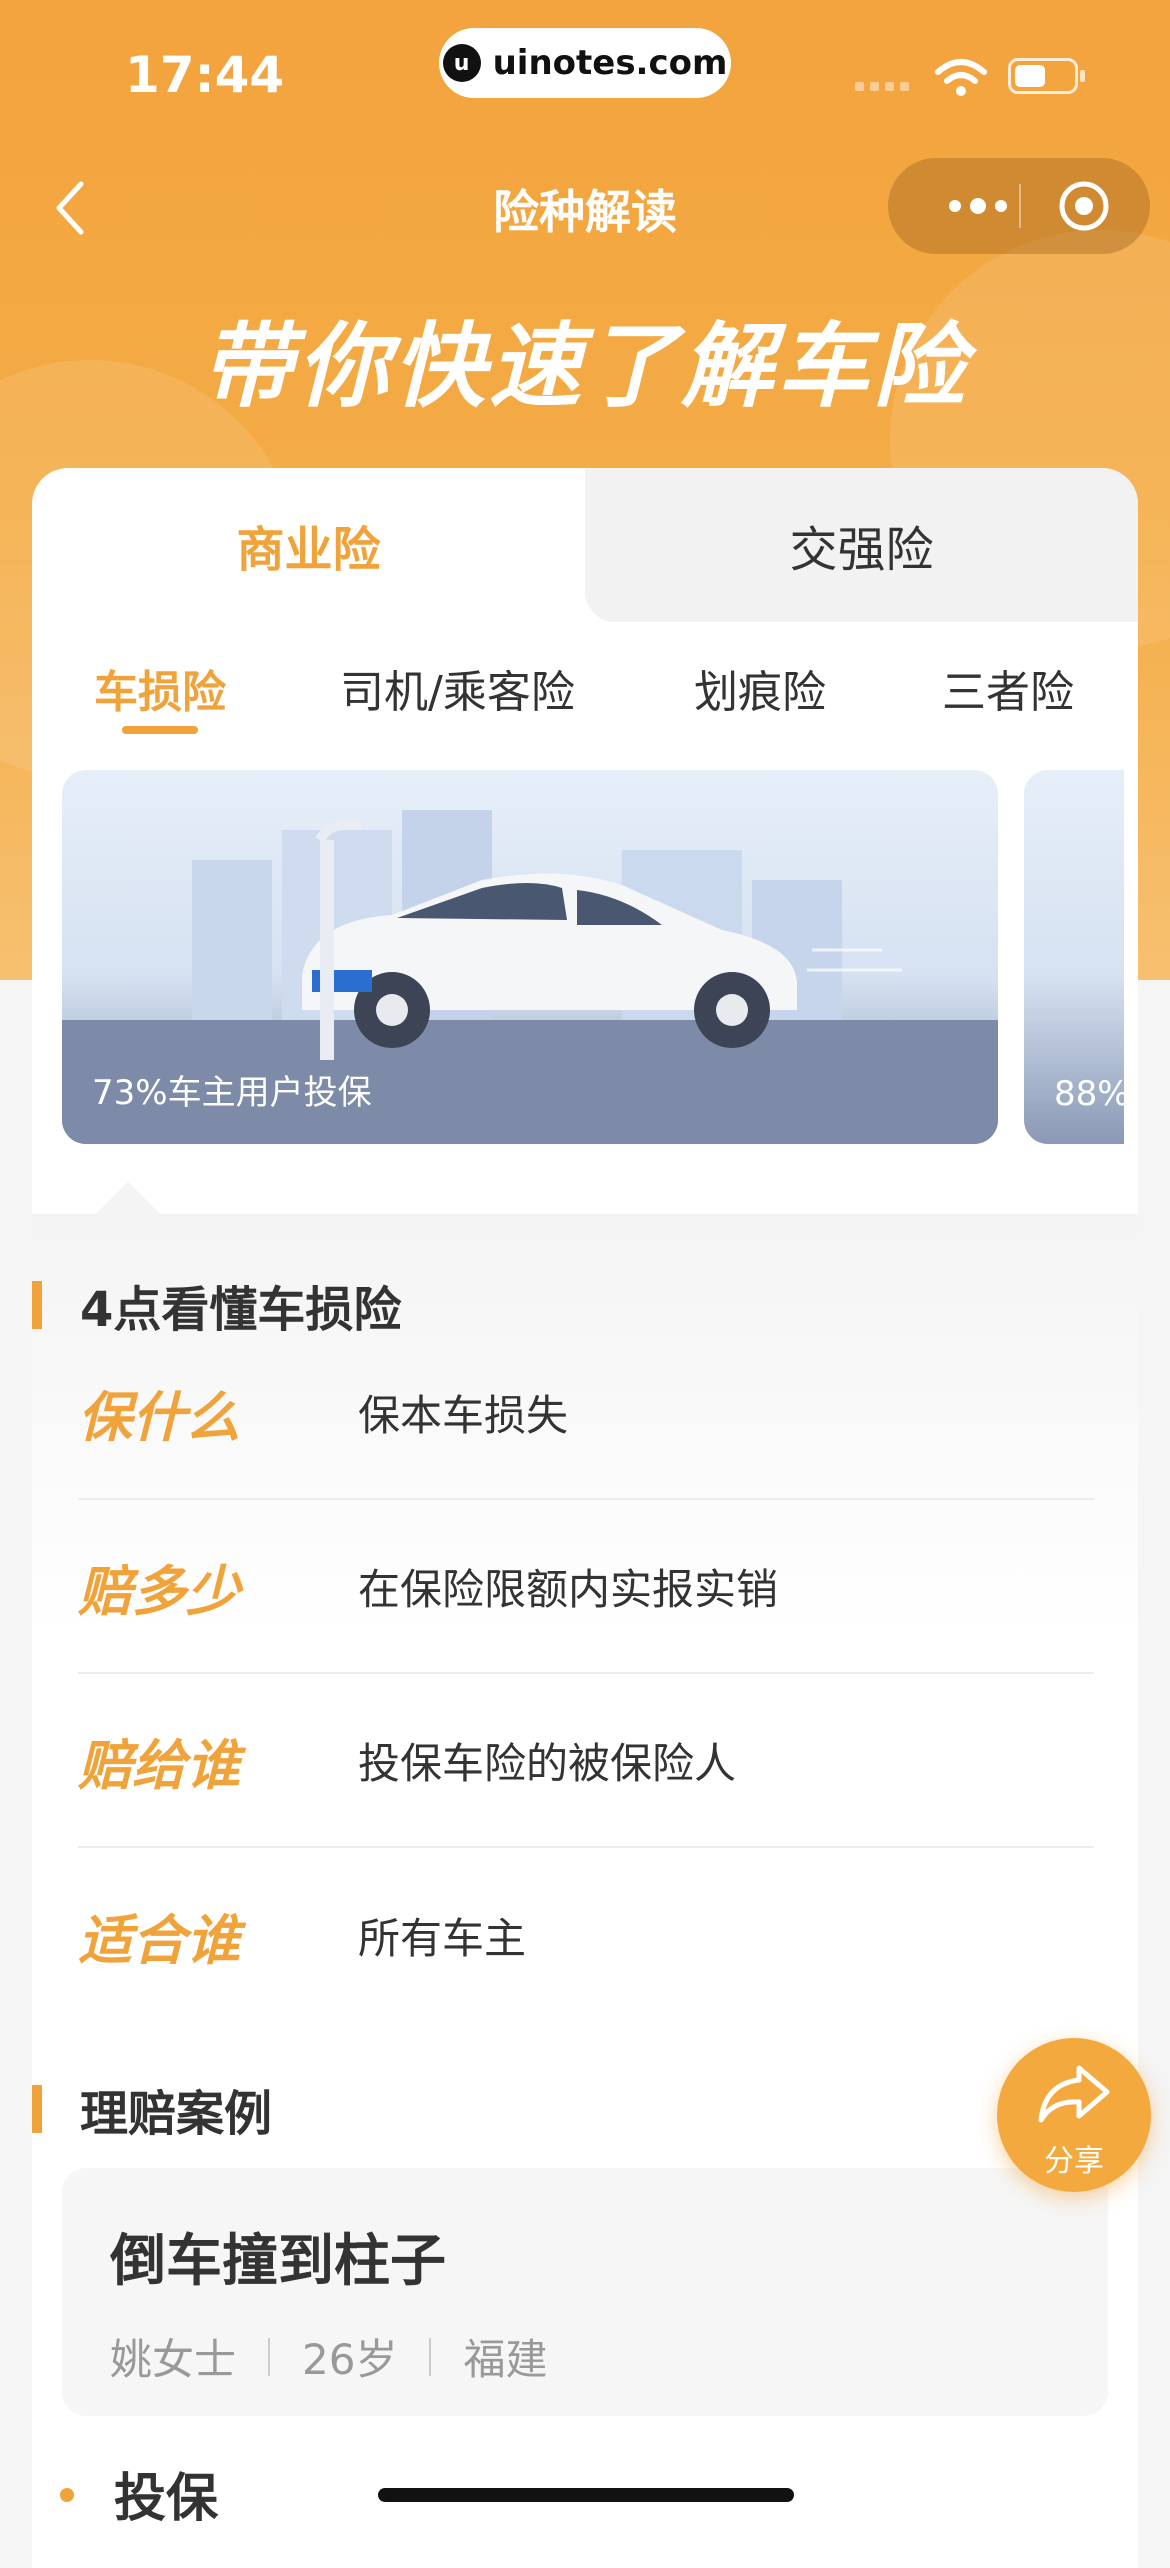 The height and width of the screenshot is (2568, 1170). Describe the element at coordinates (955, 206) in the screenshot. I see `more-dots-icon` at that location.